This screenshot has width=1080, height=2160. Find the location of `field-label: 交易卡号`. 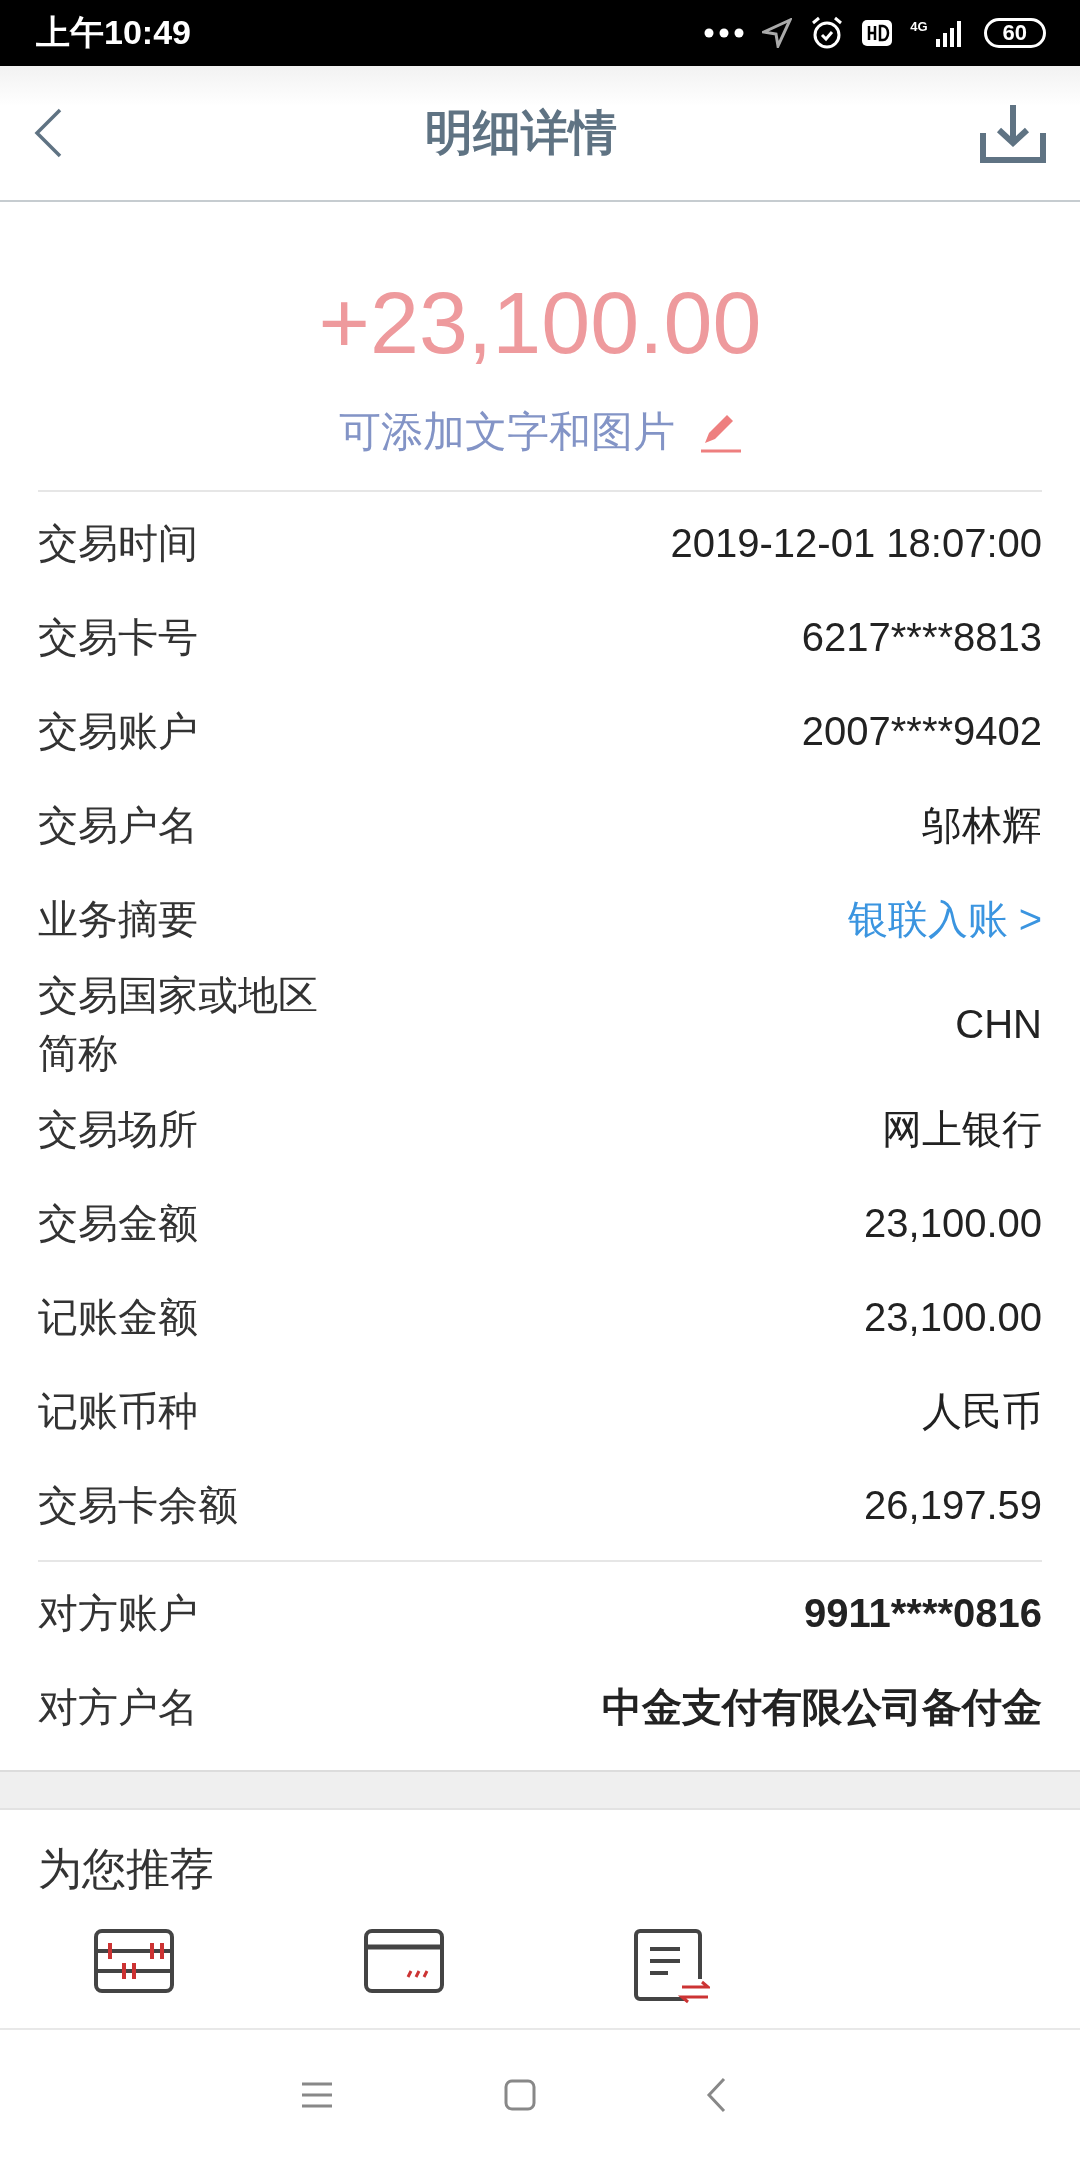

field-label: 交易卡号 is located at coordinates (118, 637).